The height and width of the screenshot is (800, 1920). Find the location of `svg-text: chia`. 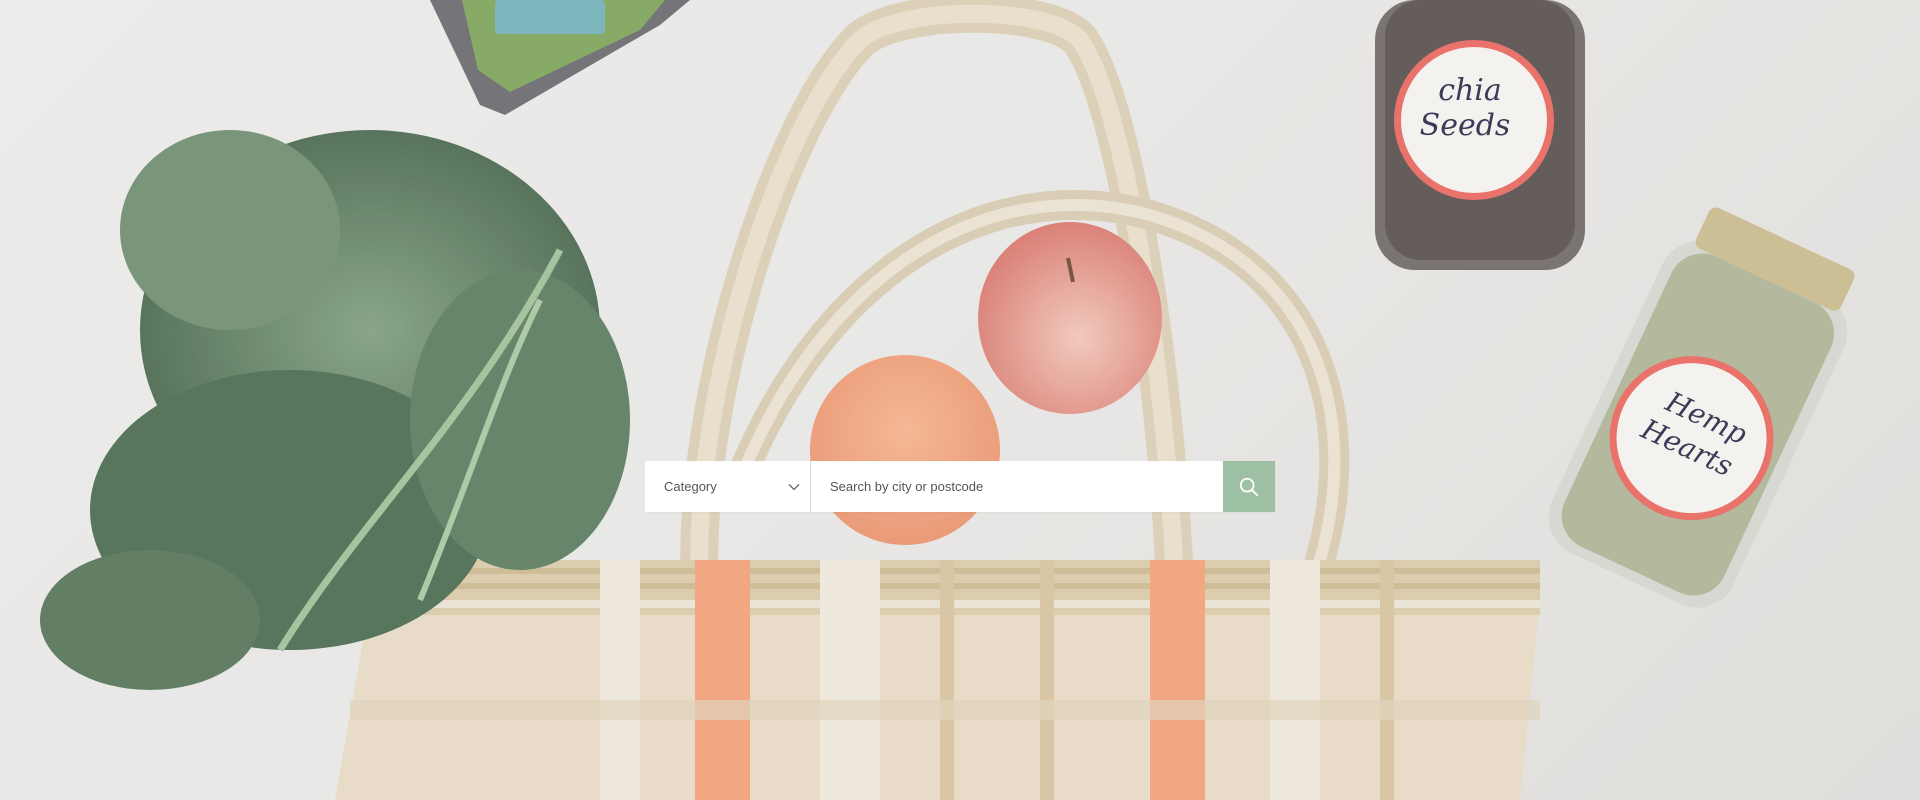

svg-text: chia is located at coordinates (1470, 90).